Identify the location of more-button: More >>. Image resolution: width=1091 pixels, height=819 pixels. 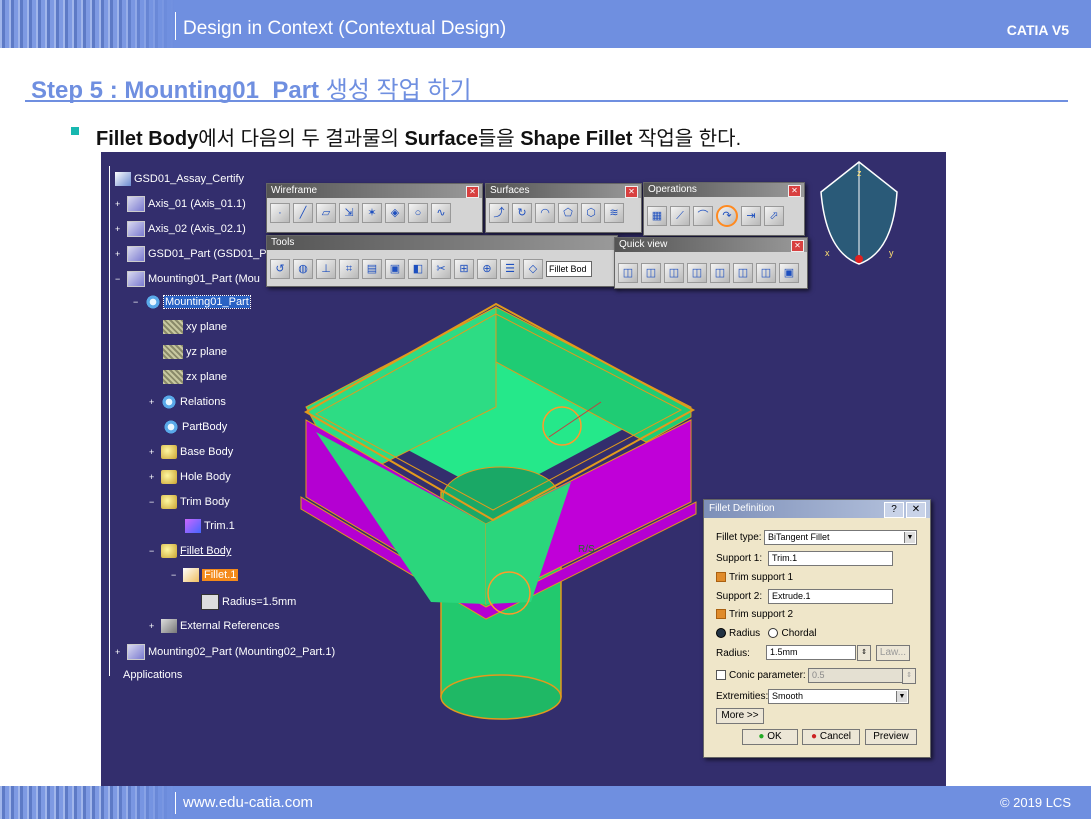
(740, 716).